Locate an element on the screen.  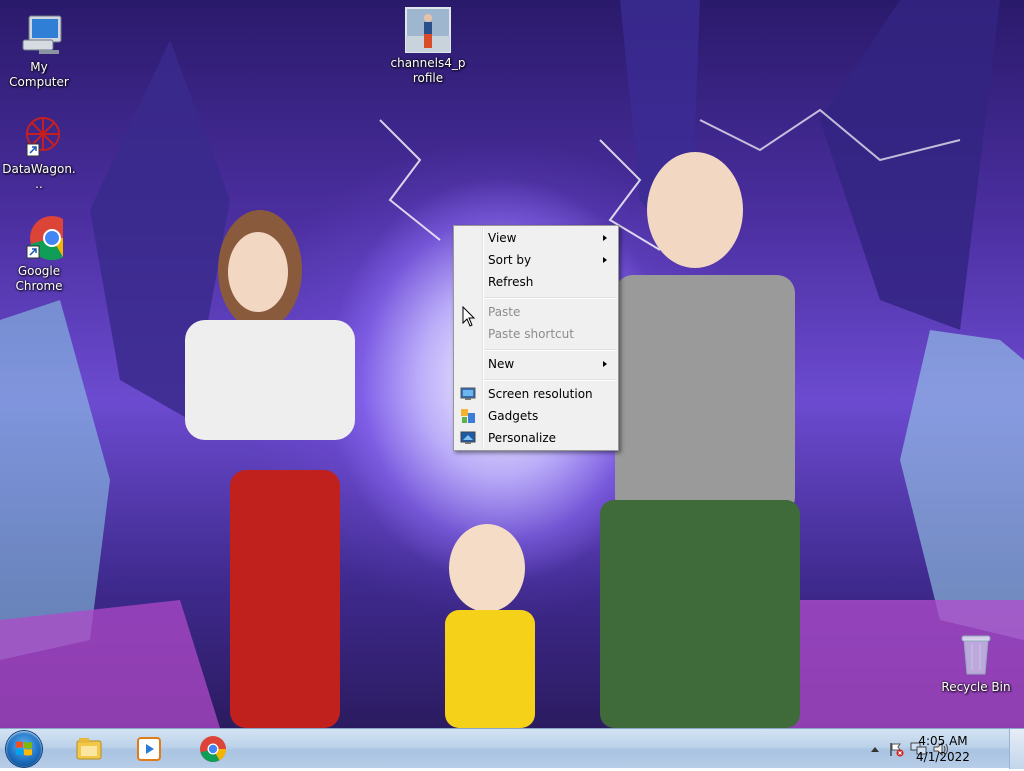
taskbar-media-player is located at coordinates (149, 749).